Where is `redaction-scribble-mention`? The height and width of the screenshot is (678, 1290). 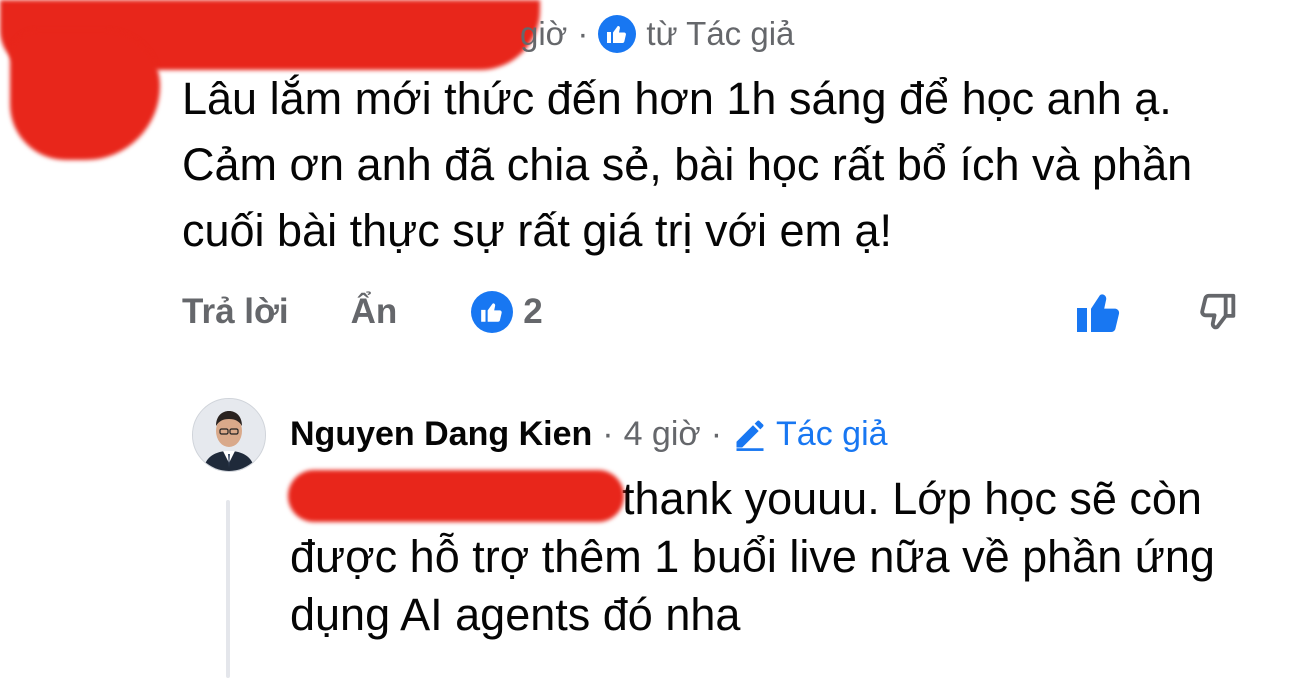
redaction-scribble-mention is located at coordinates (456, 496).